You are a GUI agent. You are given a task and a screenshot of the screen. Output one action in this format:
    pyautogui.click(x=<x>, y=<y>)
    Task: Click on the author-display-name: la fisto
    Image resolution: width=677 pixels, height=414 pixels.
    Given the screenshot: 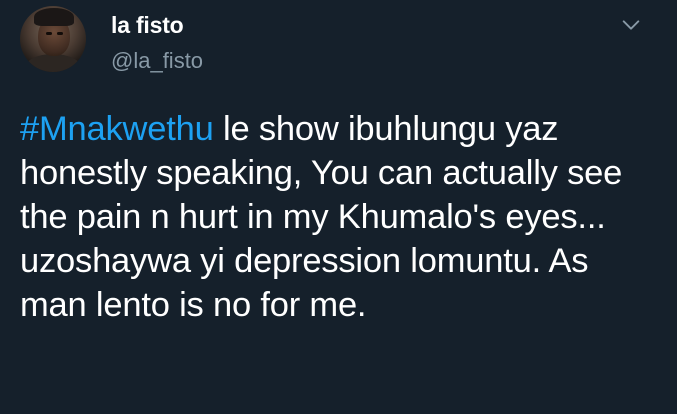 What is the action you would take?
    pyautogui.click(x=147, y=25)
    